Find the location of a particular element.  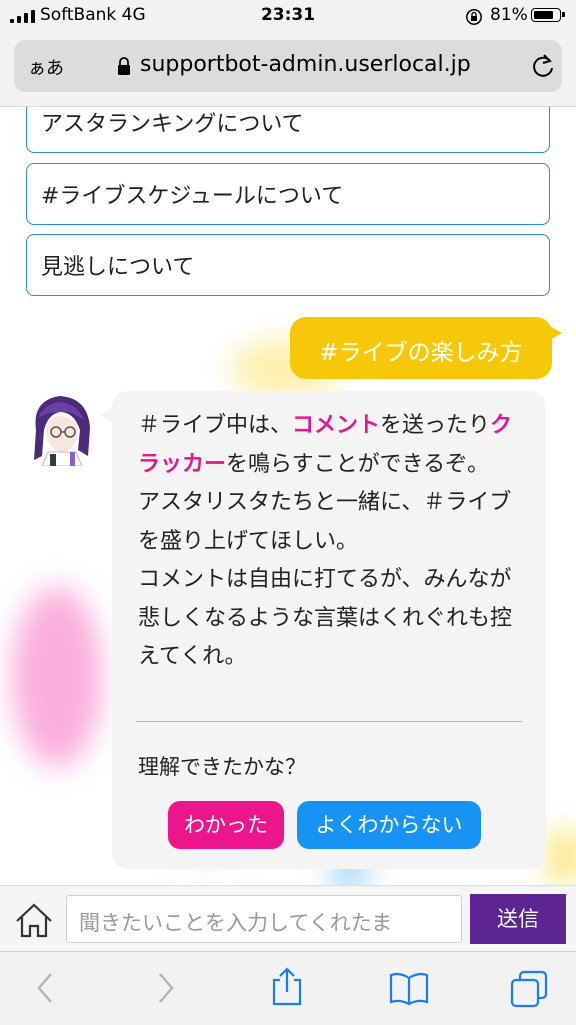

highlight-comment: コメント is located at coordinates (336, 425).